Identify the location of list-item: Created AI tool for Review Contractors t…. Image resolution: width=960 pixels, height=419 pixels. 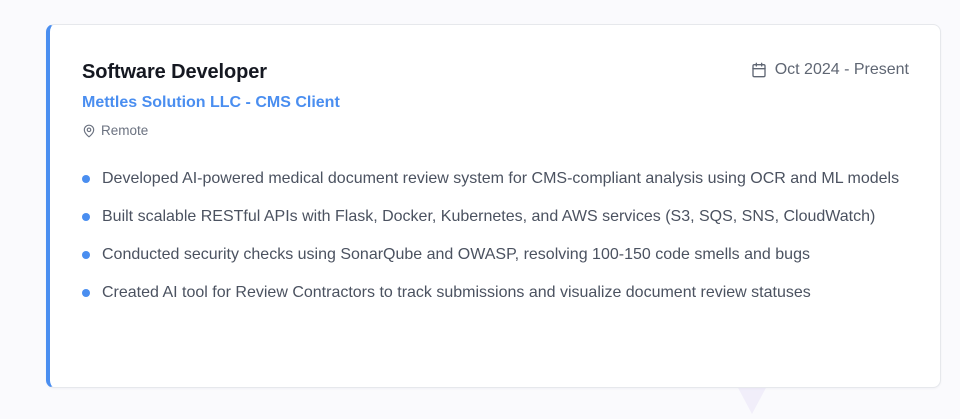
(497, 293).